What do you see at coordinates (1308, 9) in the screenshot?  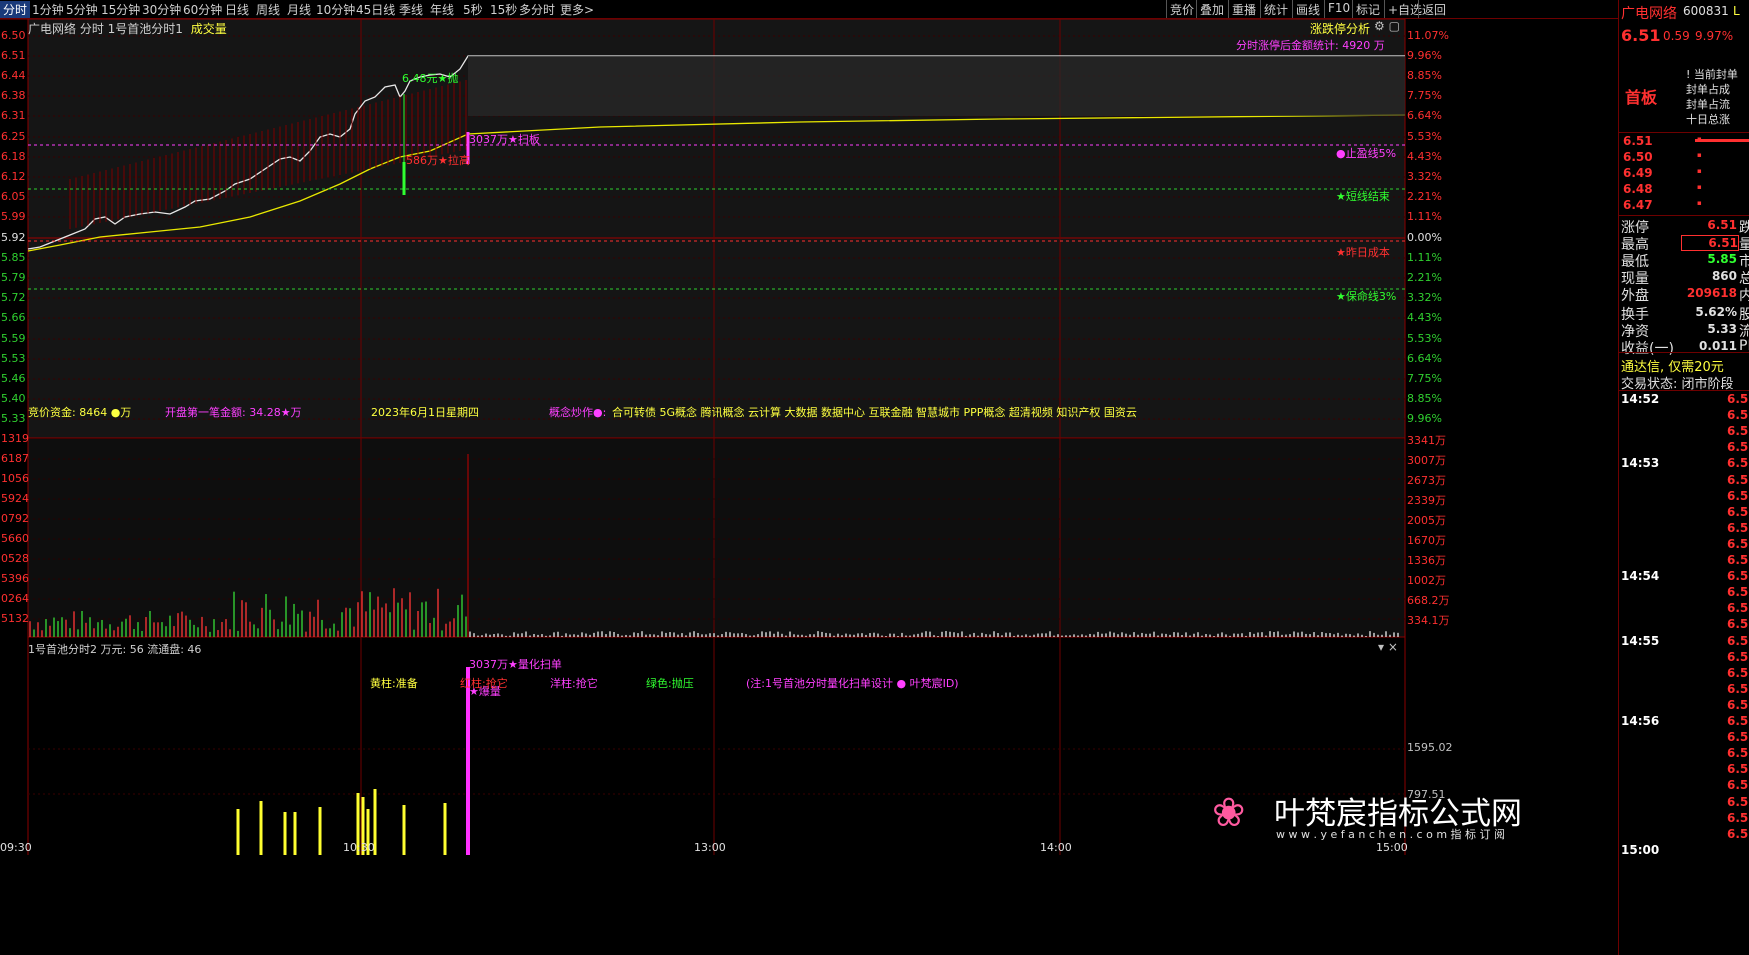 I see `toolbar-button: 画线` at bounding box center [1308, 9].